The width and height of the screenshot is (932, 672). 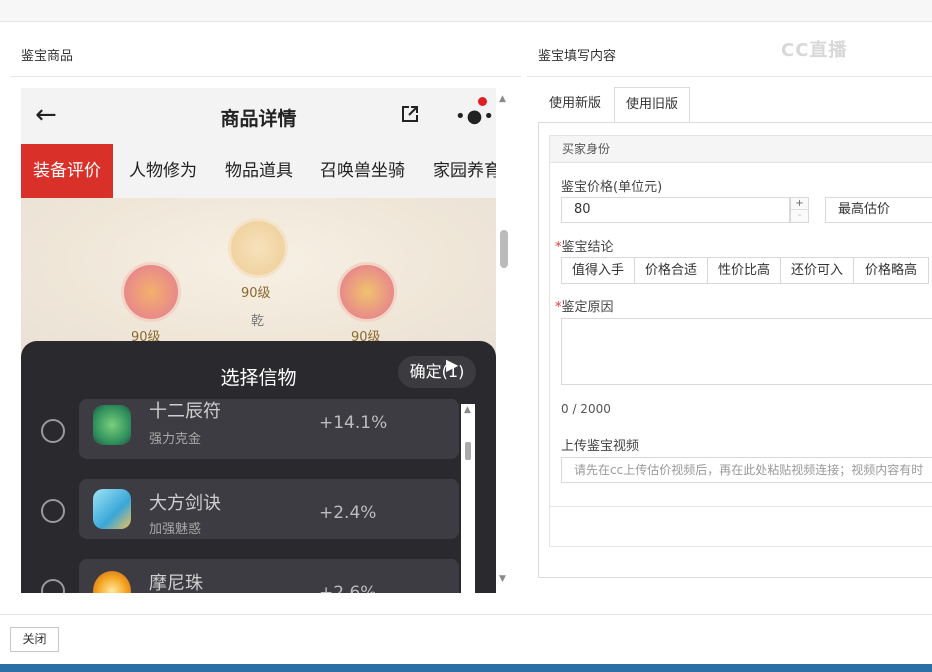 What do you see at coordinates (112, 582) in the screenshot?
I see `pearl-icon` at bounding box center [112, 582].